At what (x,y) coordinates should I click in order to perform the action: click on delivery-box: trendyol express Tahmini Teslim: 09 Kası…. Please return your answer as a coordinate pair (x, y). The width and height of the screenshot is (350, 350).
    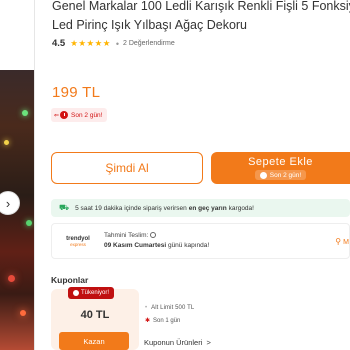
    Looking at the image, I should click on (200, 241).